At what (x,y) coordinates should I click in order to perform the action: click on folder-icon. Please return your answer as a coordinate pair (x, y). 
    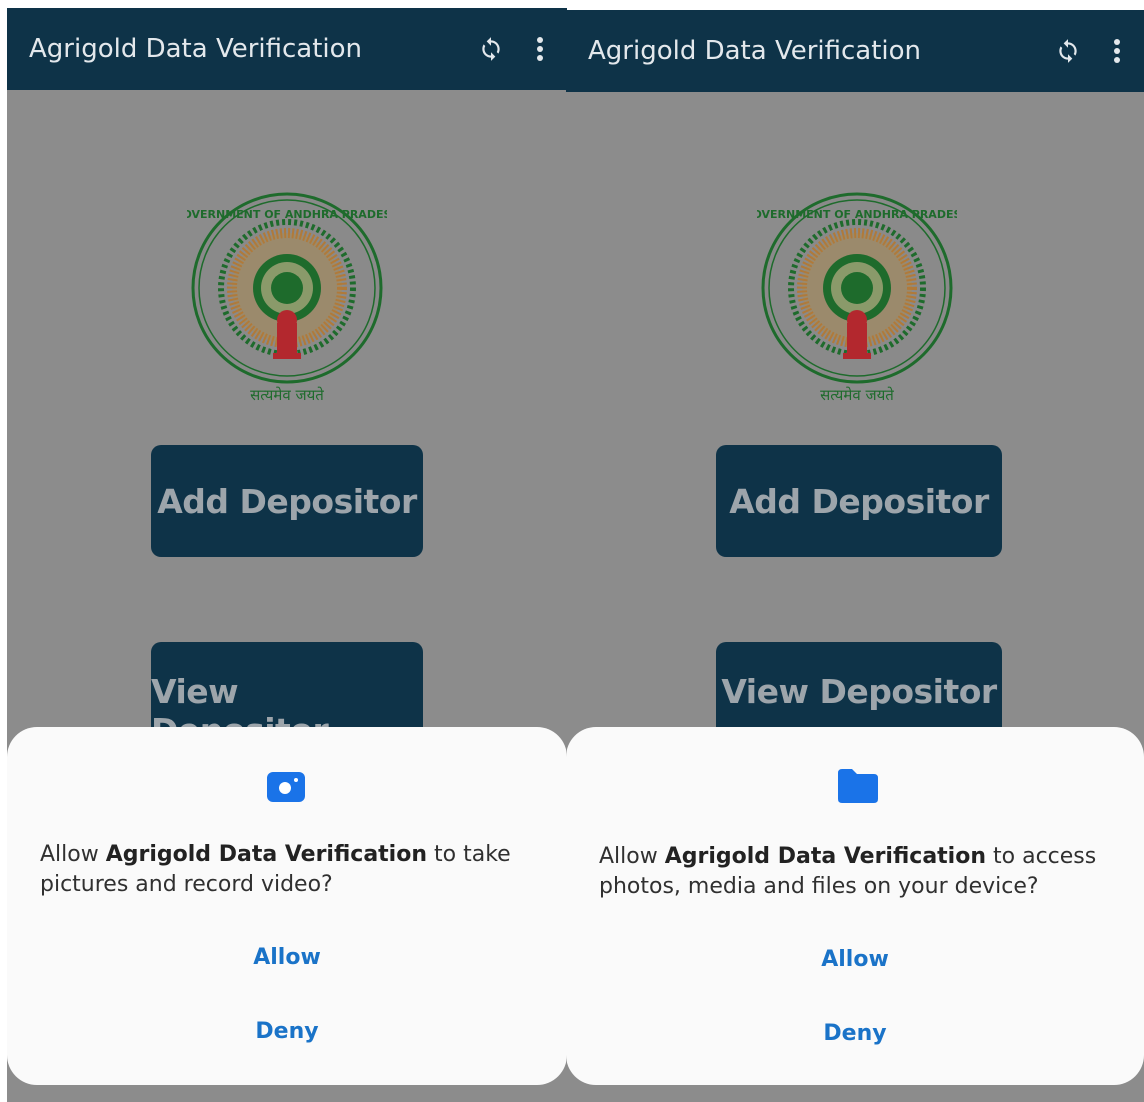
    Looking at the image, I should click on (858, 788).